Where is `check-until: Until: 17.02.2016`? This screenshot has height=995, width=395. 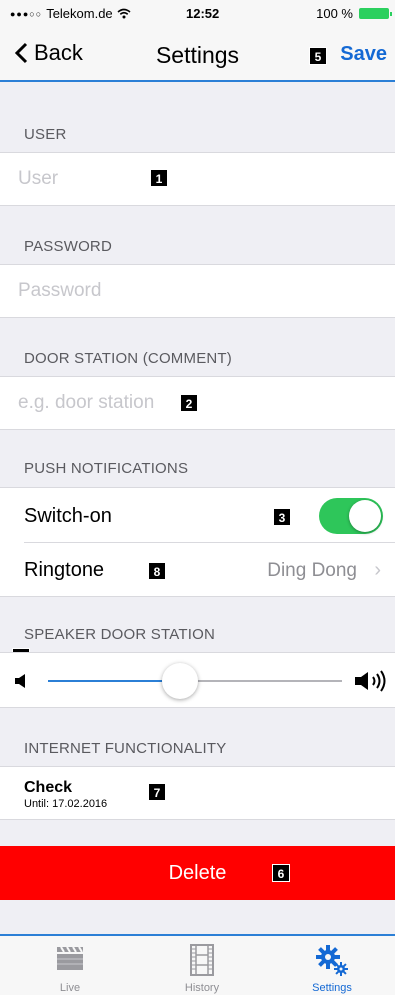
check-until: Until: 17.02.2016 is located at coordinates (66, 804).